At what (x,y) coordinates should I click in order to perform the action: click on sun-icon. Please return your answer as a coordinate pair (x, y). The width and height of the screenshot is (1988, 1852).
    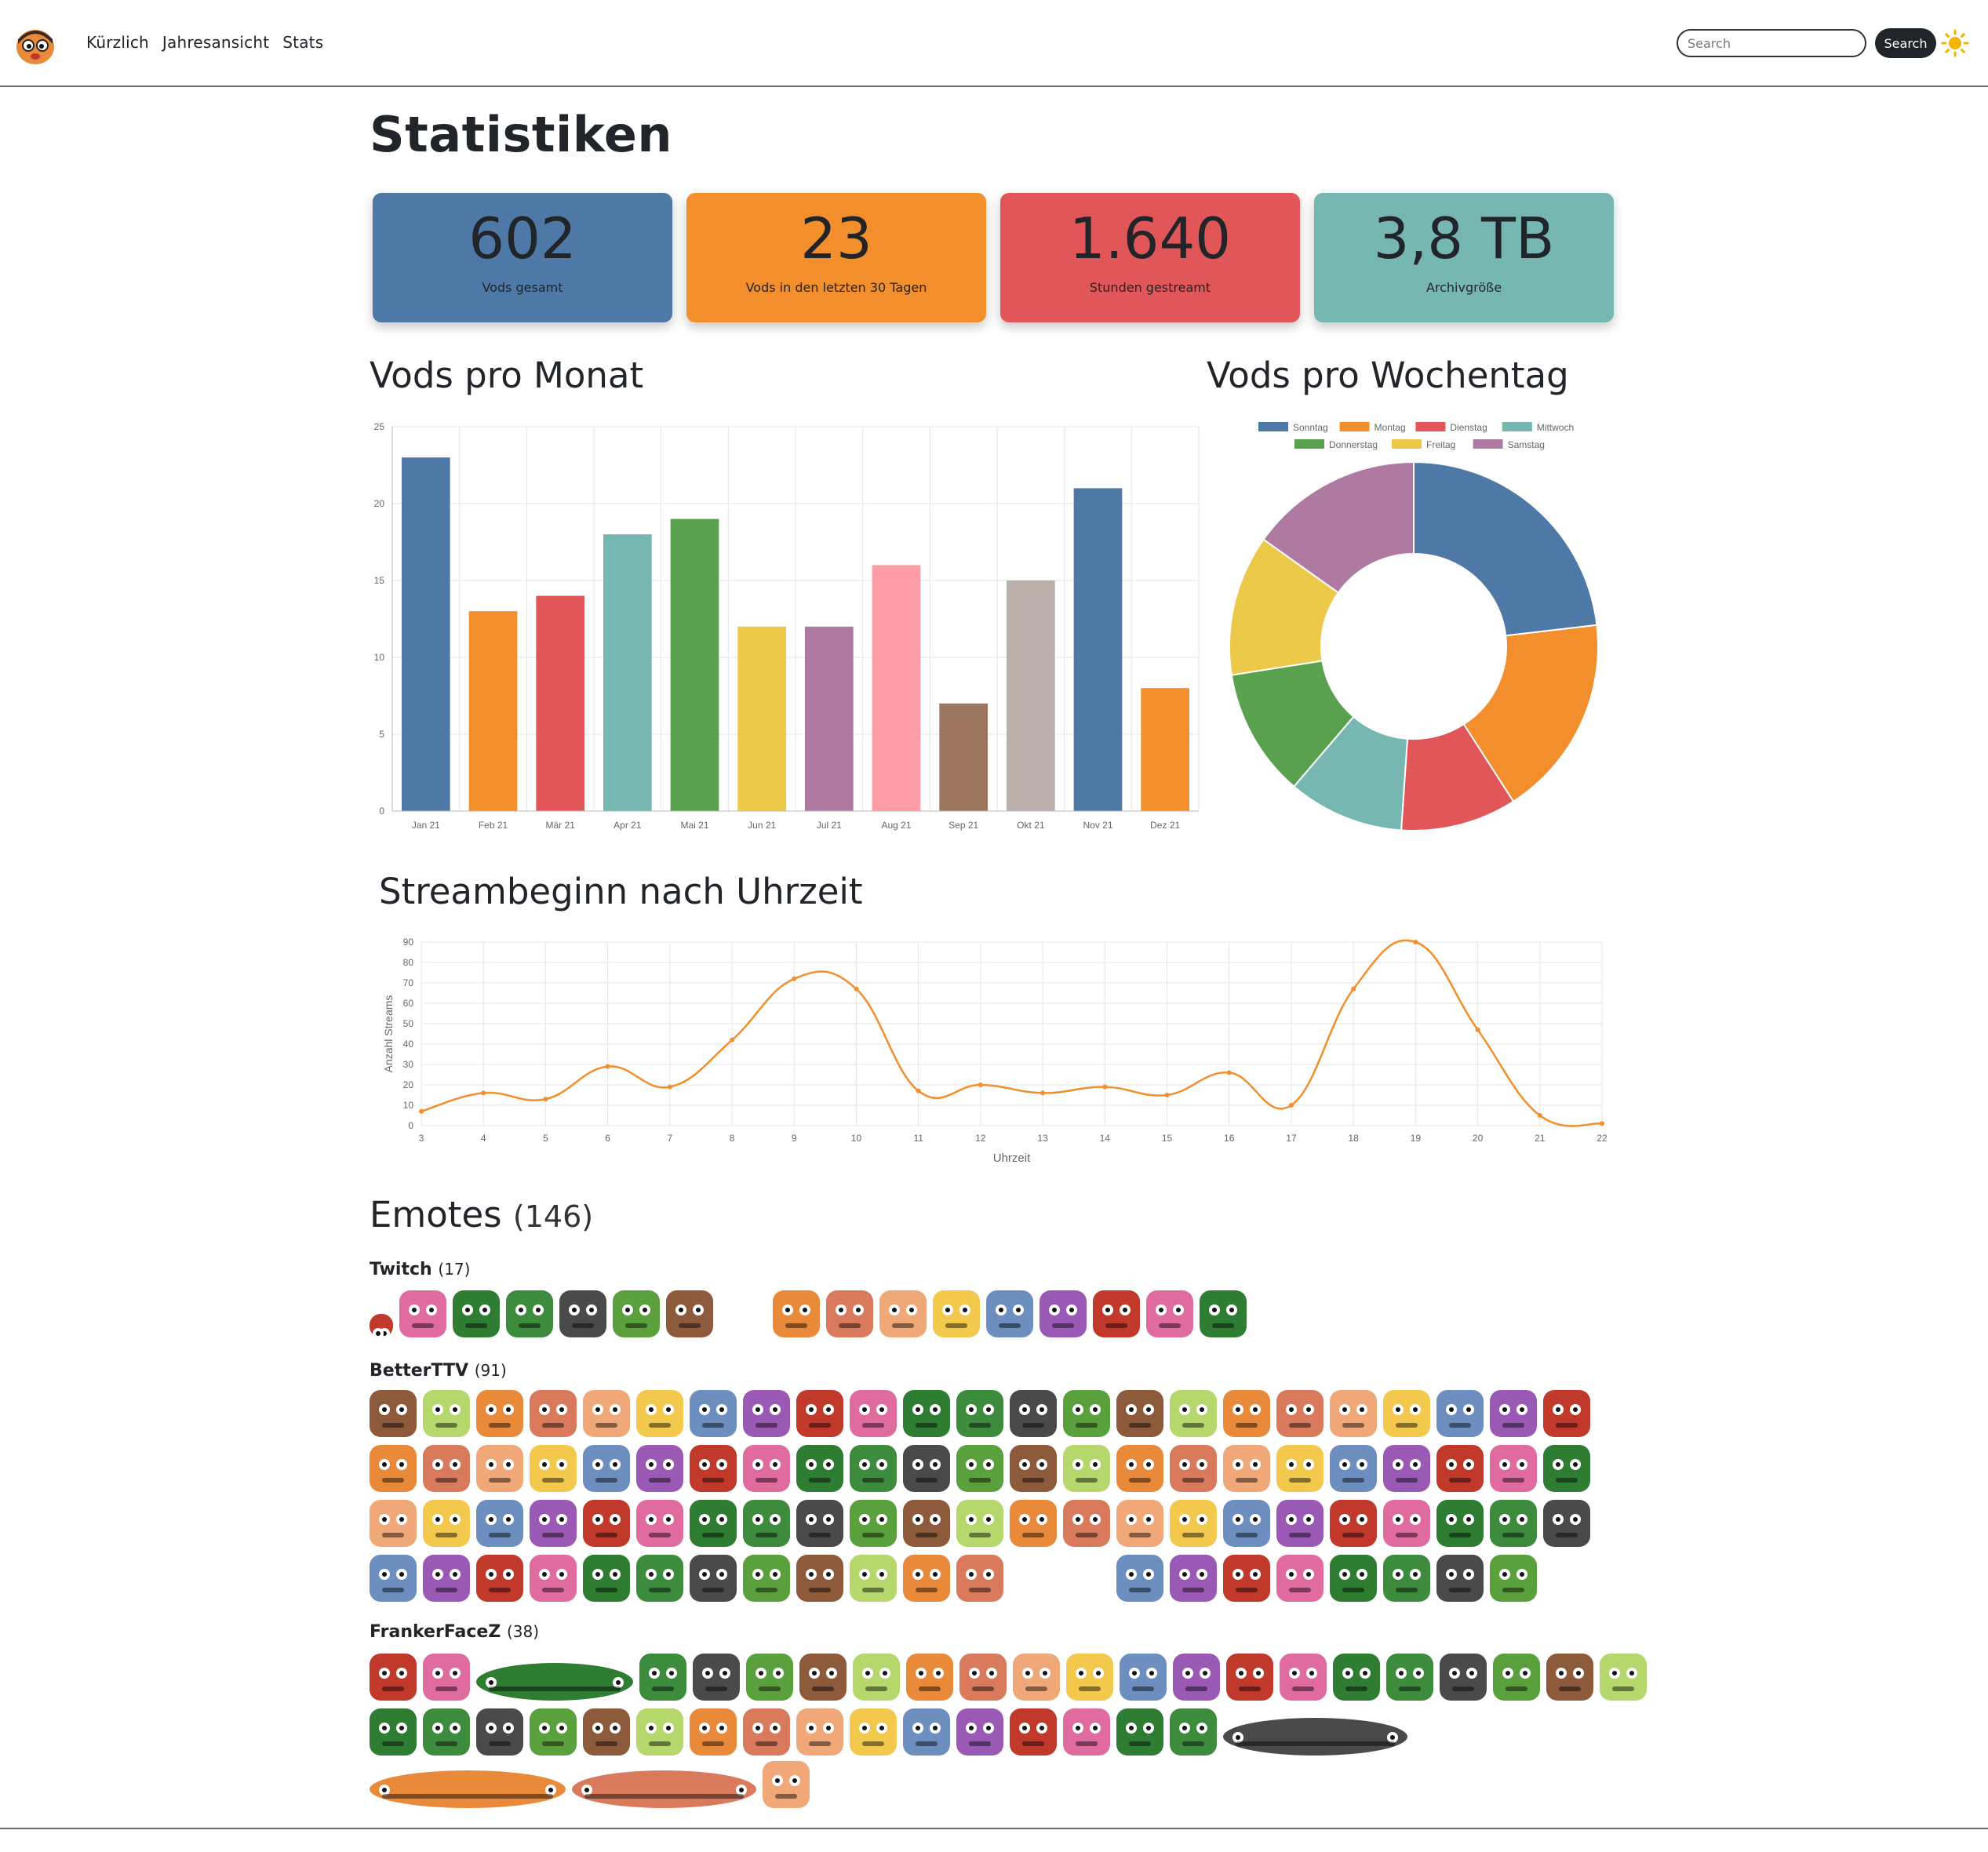
    Looking at the image, I should click on (1955, 43).